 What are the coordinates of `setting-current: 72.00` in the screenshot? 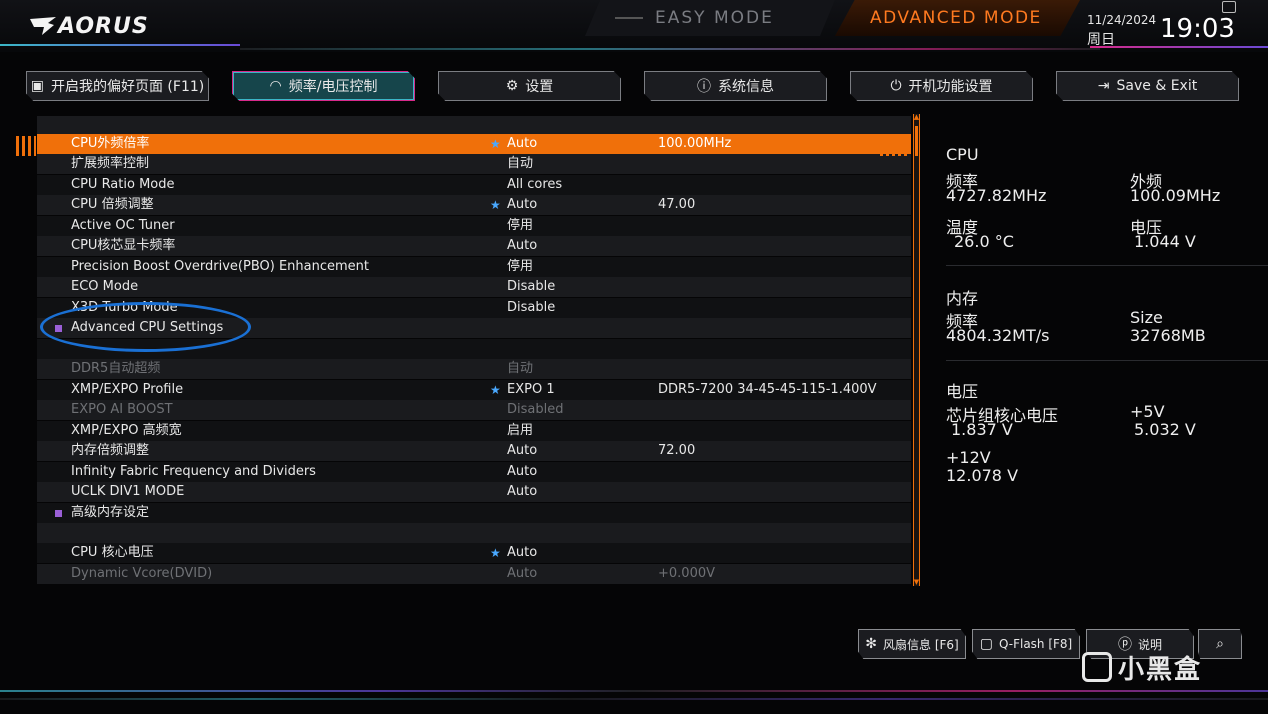 It's located at (677, 450).